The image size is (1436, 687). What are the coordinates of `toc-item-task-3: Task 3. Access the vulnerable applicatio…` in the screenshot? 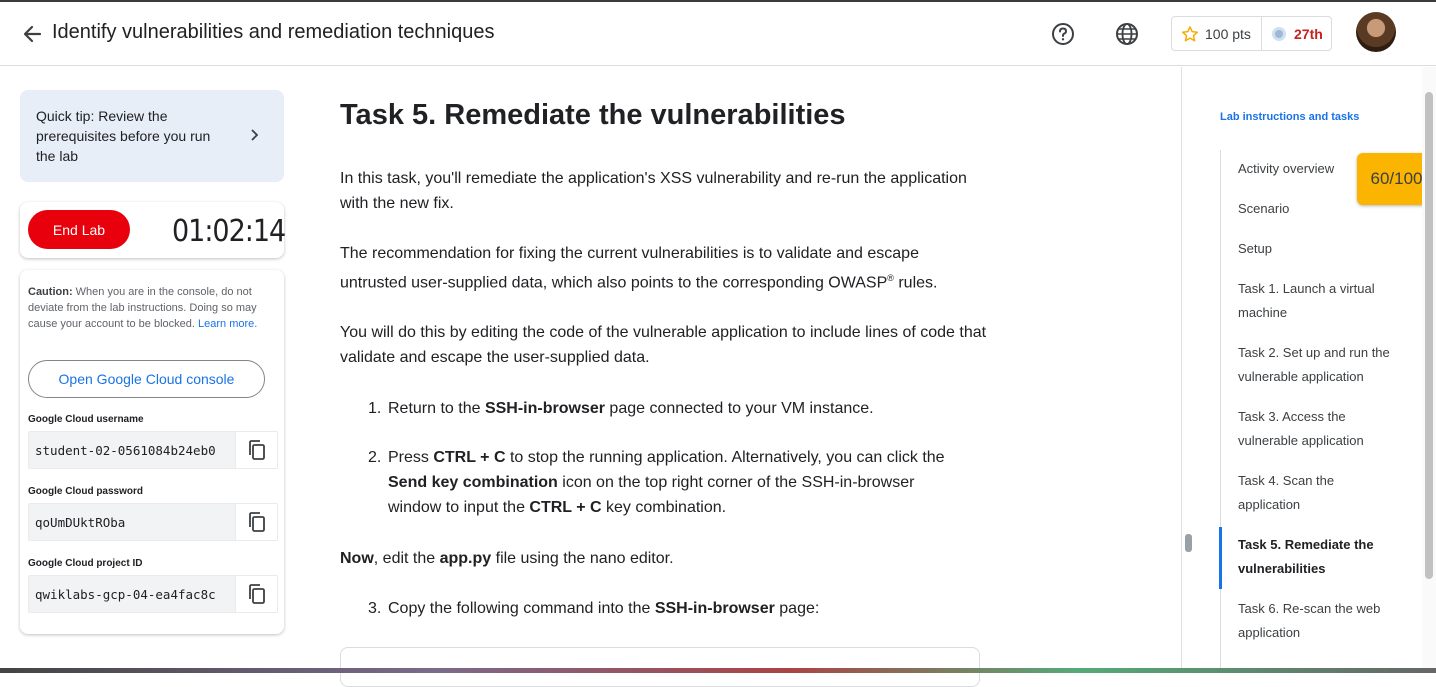 It's located at (1318, 429).